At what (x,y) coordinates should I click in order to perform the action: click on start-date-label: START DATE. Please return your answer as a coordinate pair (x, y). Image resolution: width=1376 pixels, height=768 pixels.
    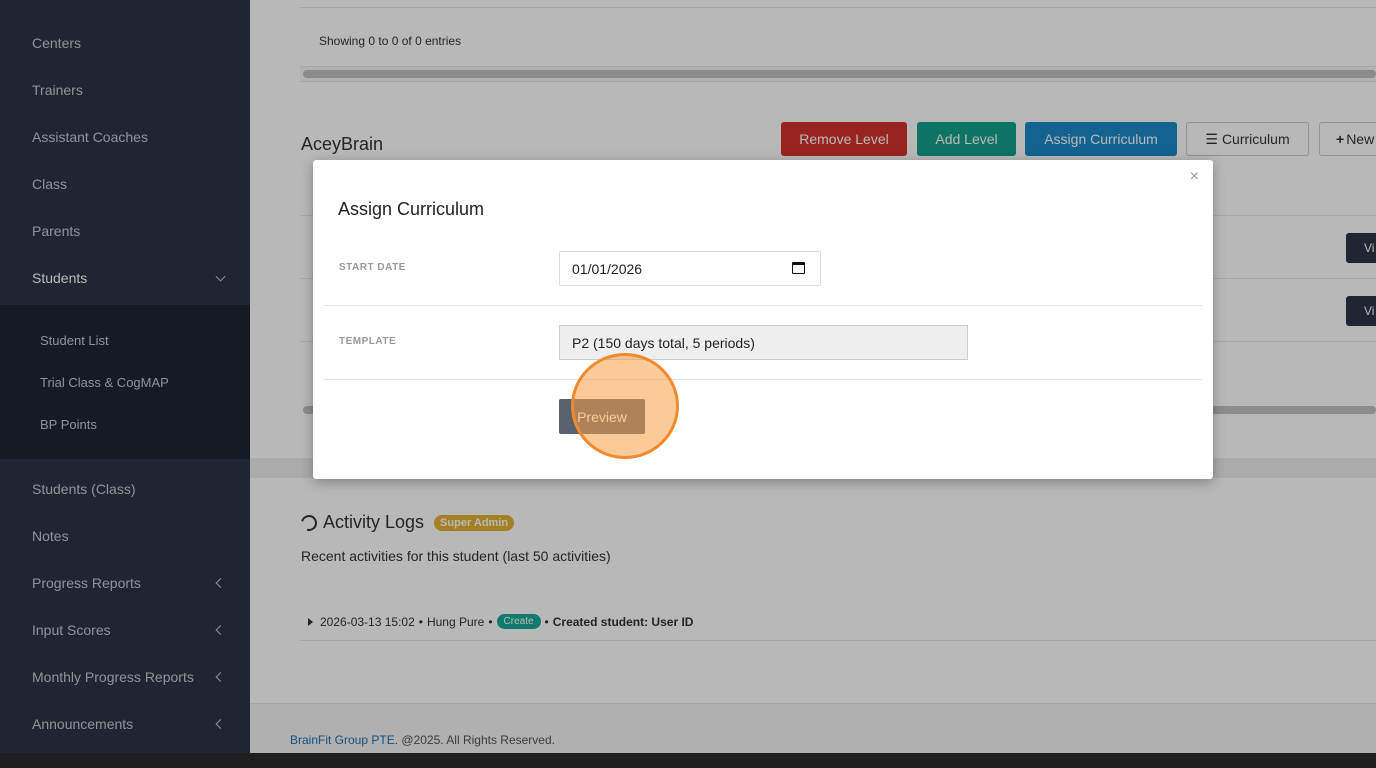
    Looking at the image, I should click on (372, 267).